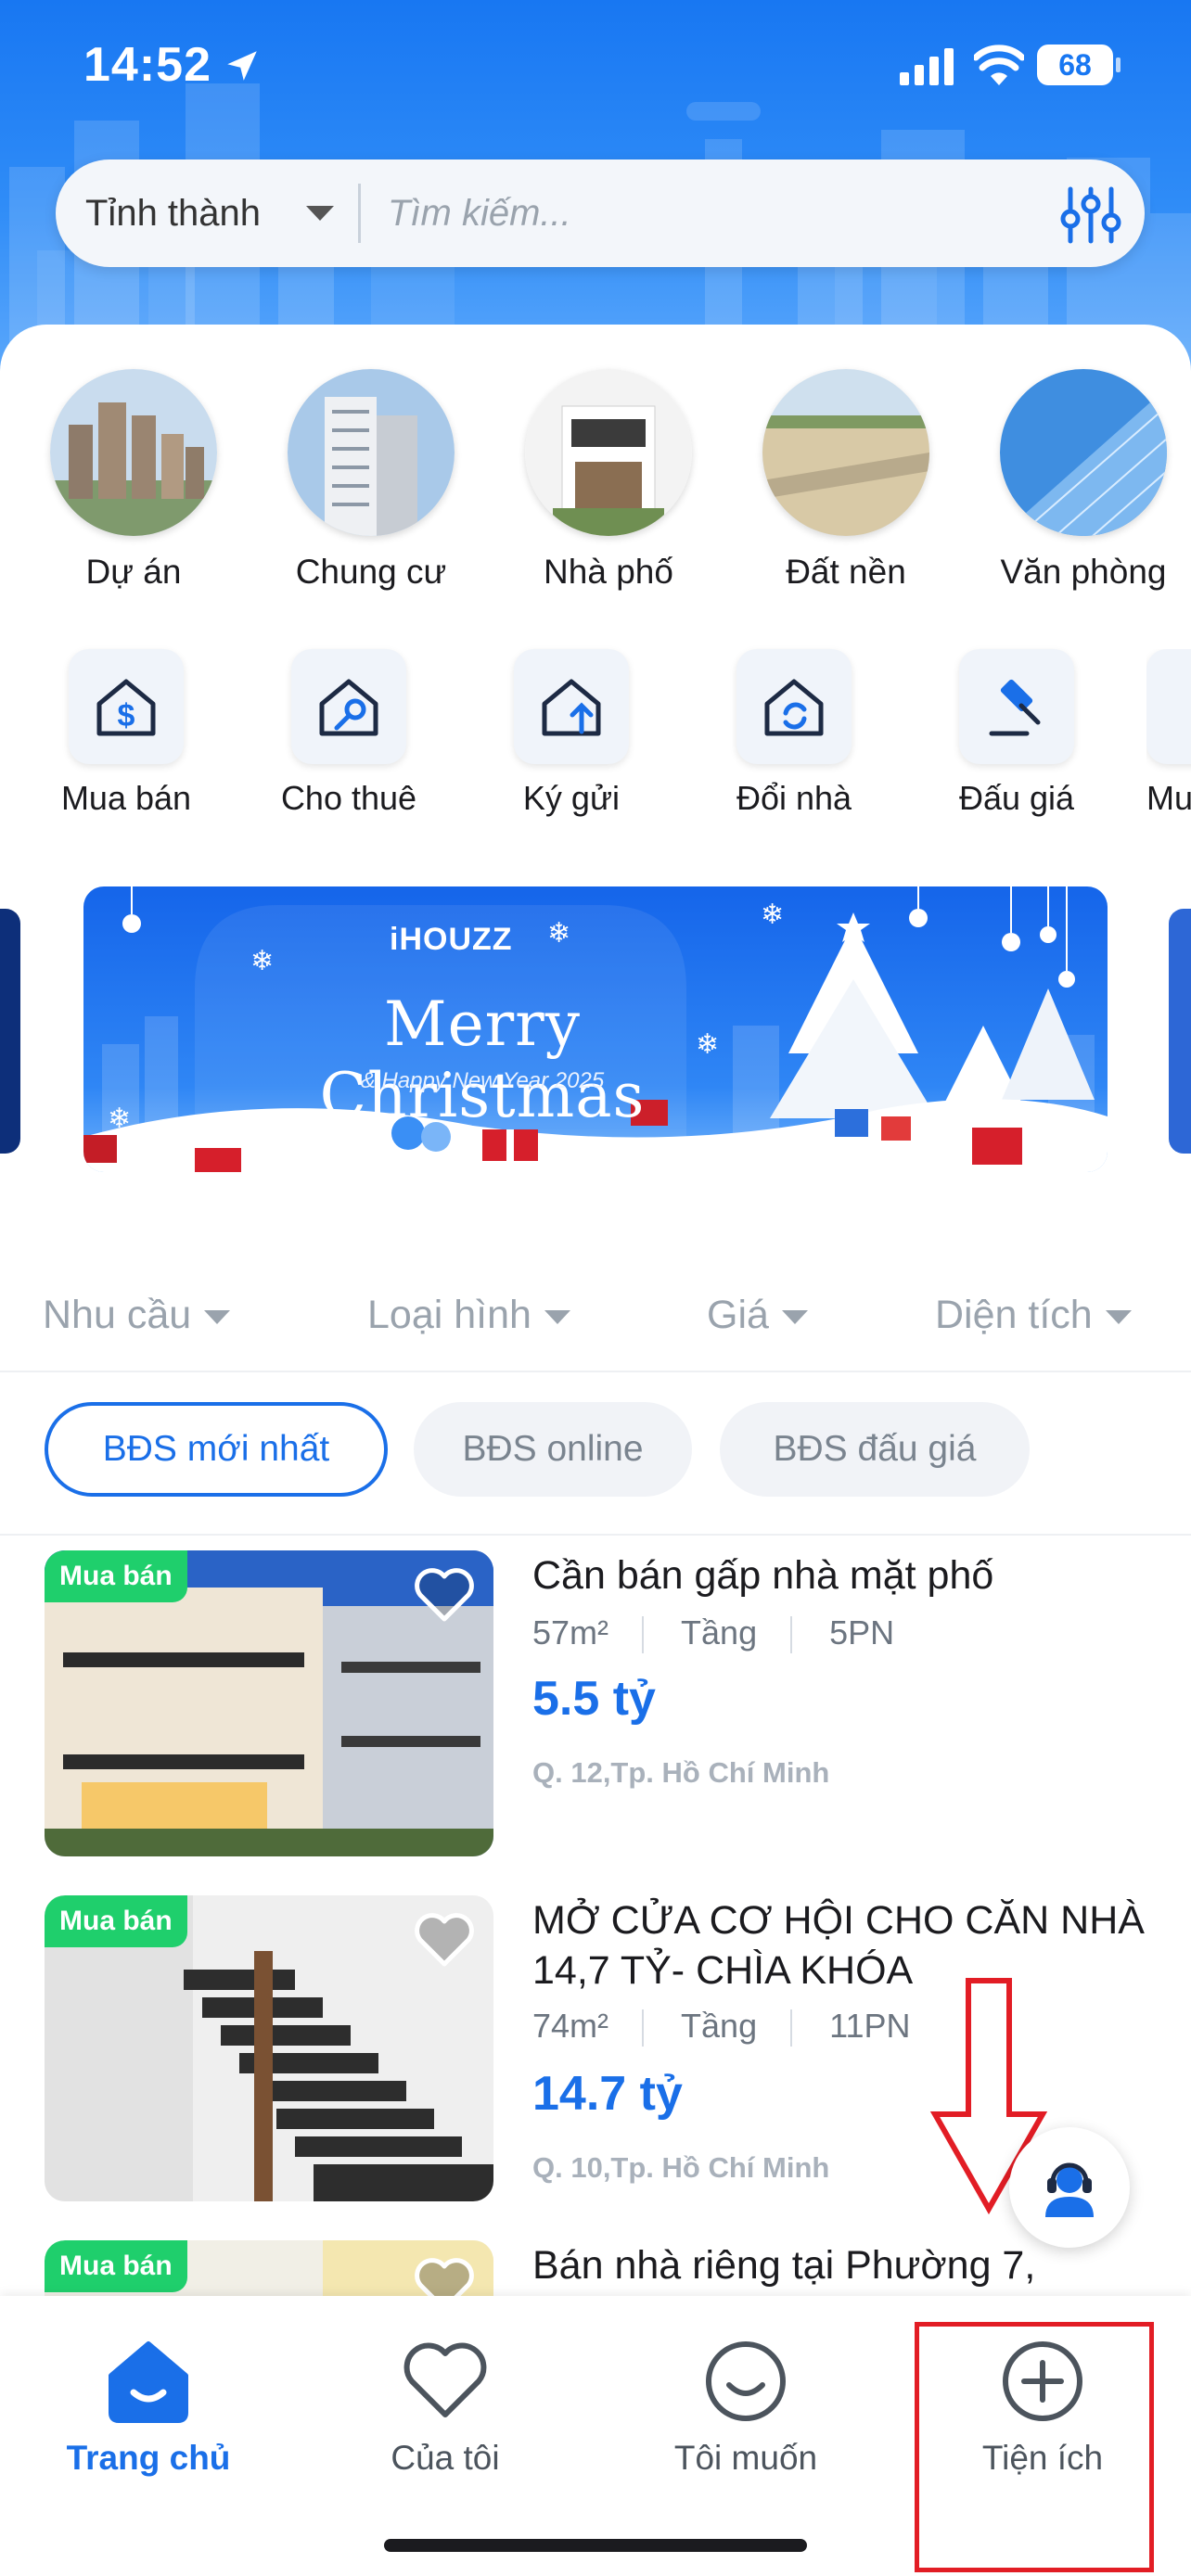 This screenshot has width=1191, height=2576. Describe the element at coordinates (445, 2379) in the screenshot. I see `heart-icon` at that location.